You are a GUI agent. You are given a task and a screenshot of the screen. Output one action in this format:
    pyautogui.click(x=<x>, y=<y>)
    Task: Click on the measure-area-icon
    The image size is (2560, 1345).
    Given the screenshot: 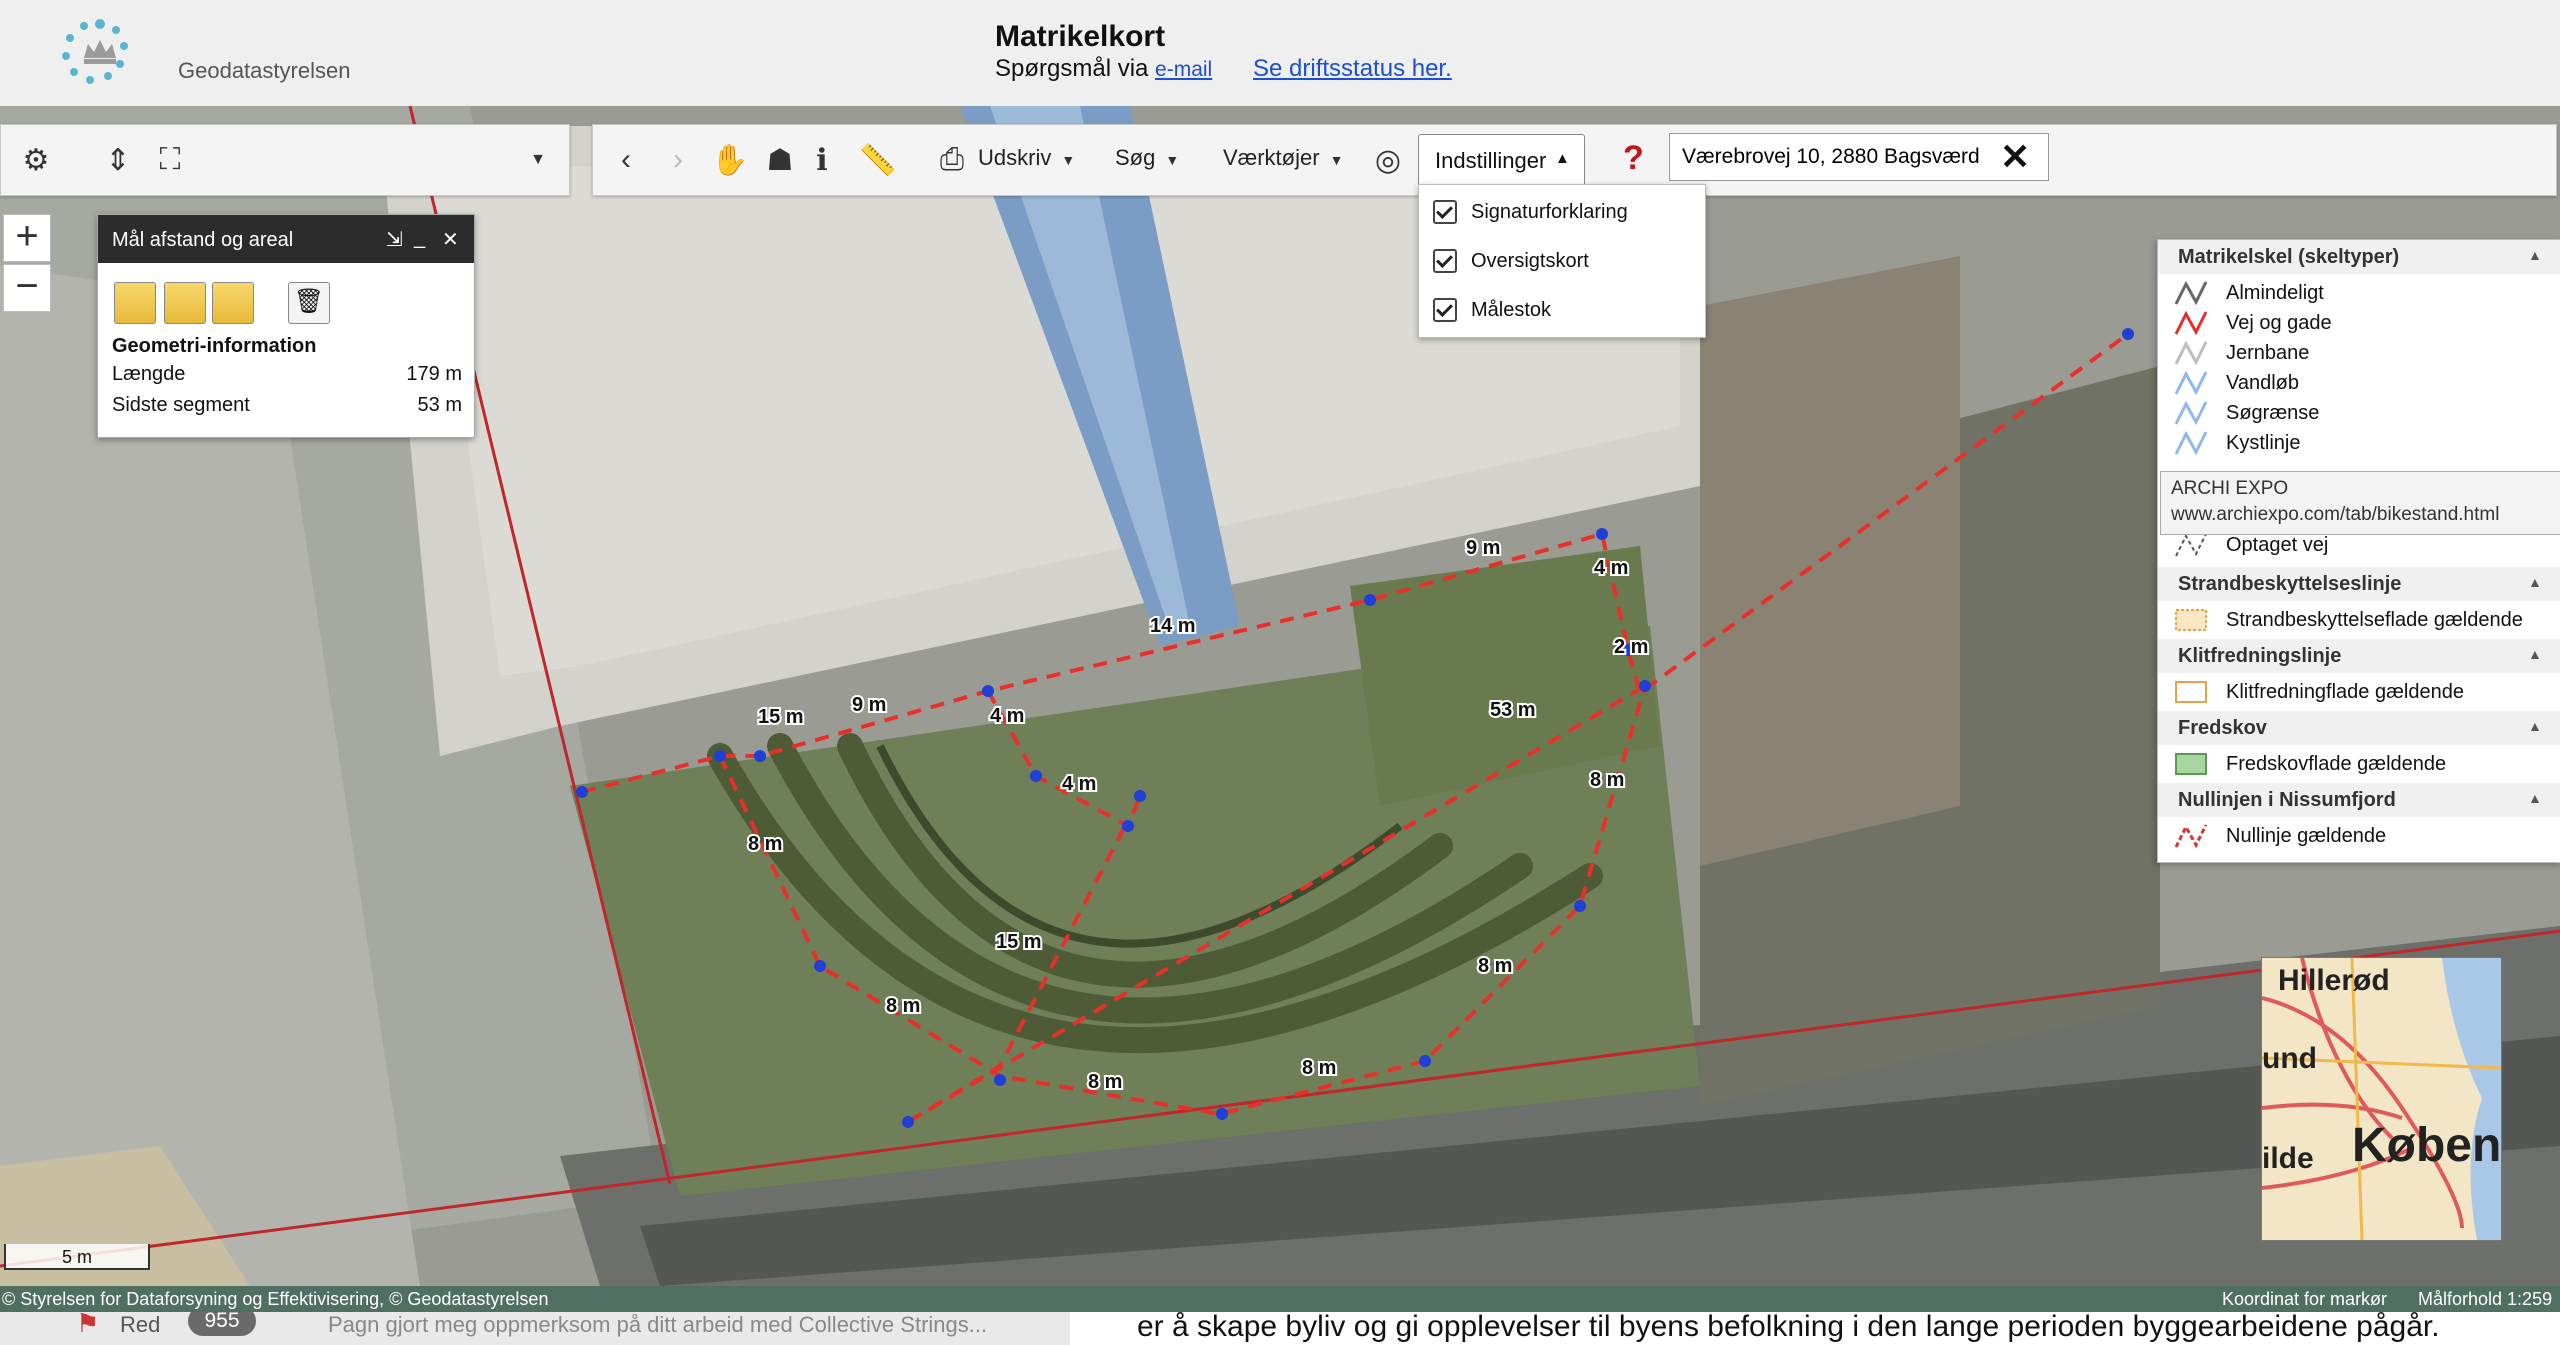 What is the action you would take?
    pyautogui.click(x=185, y=303)
    